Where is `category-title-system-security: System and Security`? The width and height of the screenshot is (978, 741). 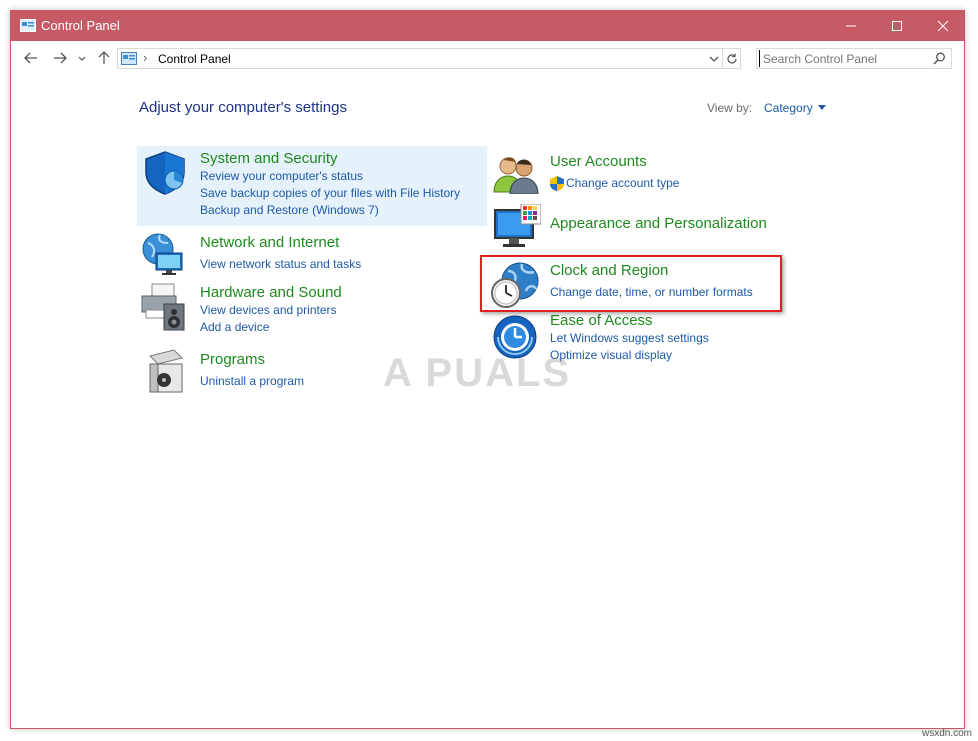 category-title-system-security: System and Security is located at coordinates (269, 158).